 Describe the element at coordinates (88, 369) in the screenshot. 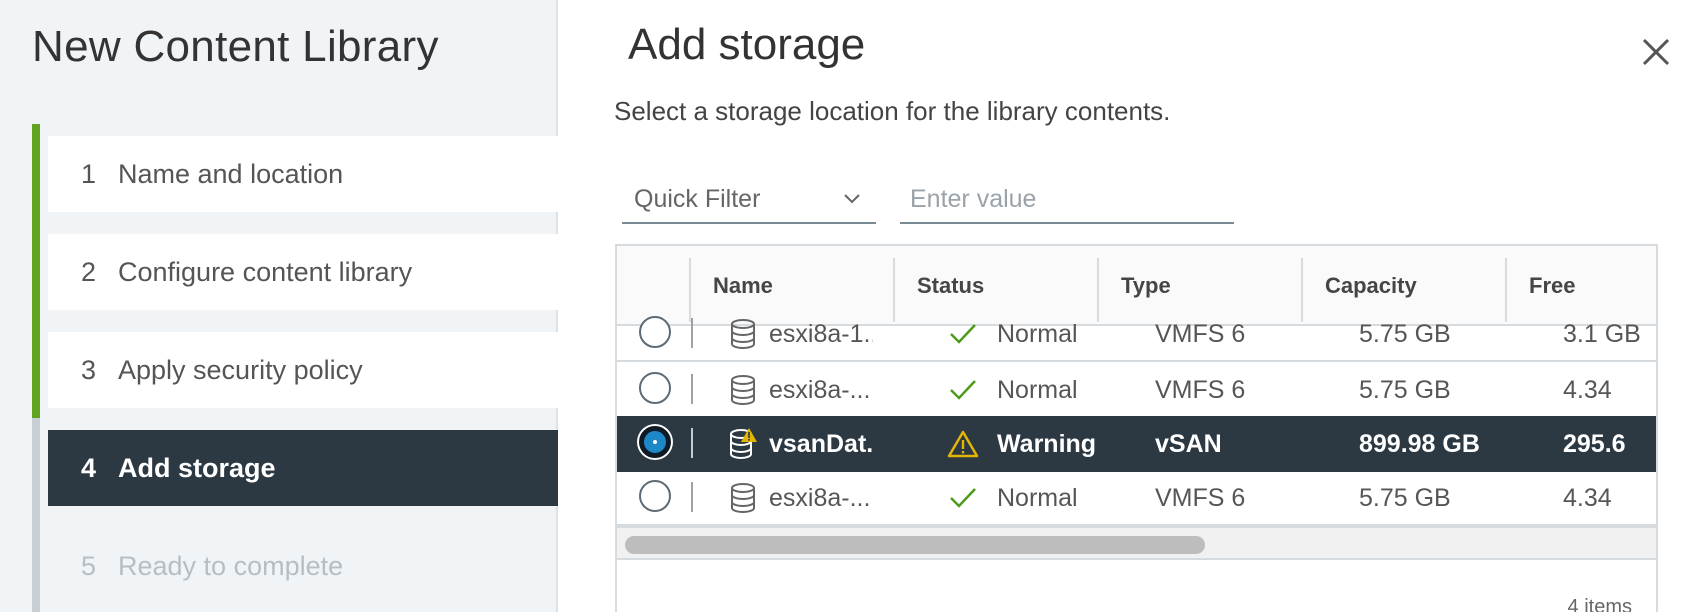

I see `step-number: 3` at that location.